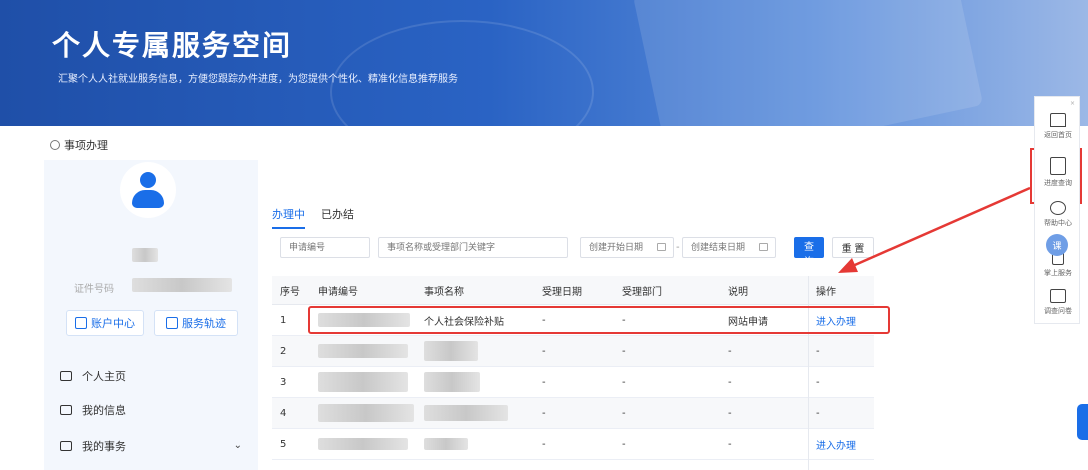  What do you see at coordinates (573, 413) in the screenshot?
I see `table-row: 4 - - - -` at bounding box center [573, 413].